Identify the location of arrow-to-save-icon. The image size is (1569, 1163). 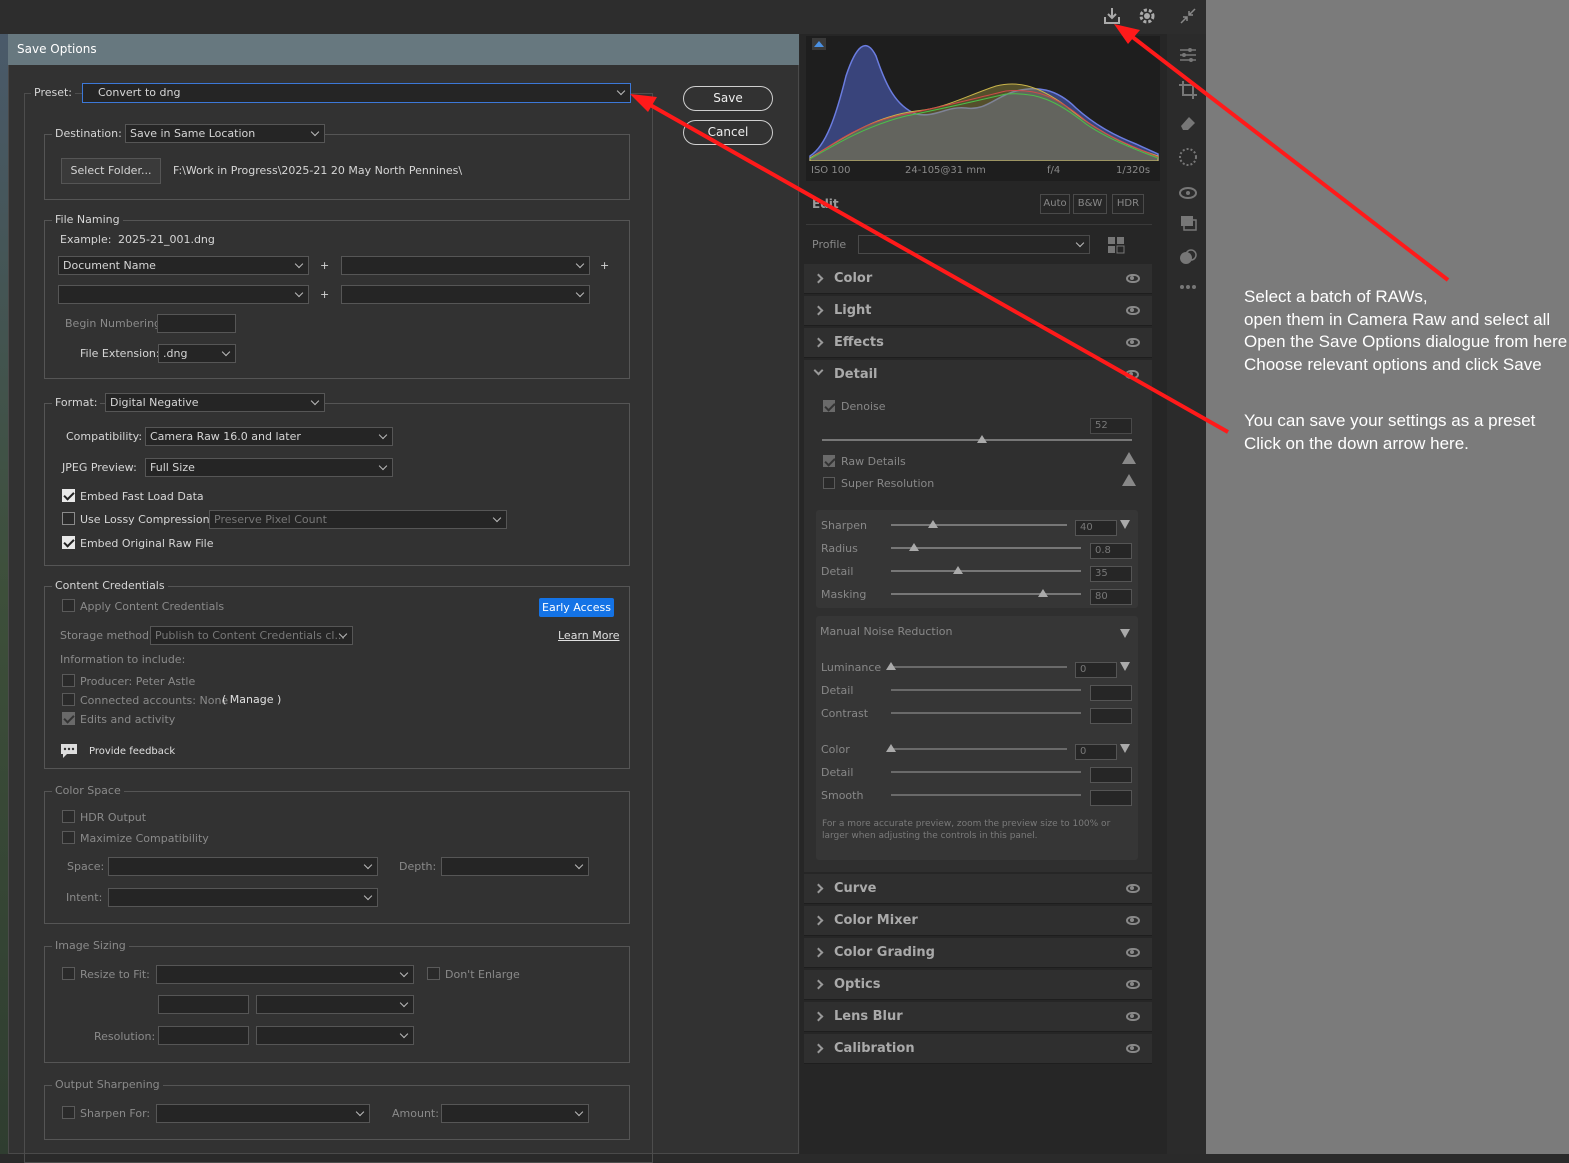
(1282, 153).